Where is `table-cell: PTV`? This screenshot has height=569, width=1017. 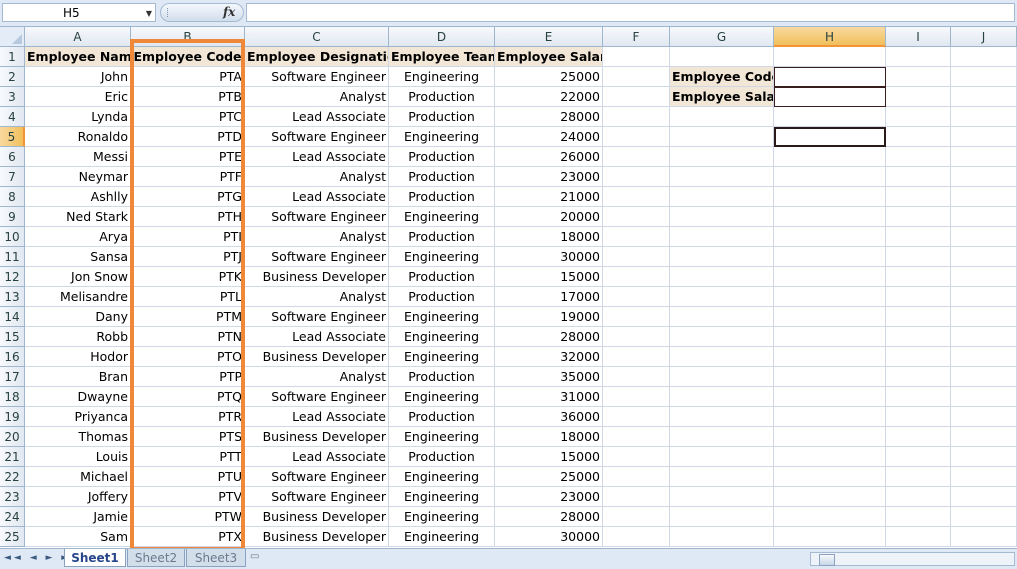
table-cell: PTV is located at coordinates (188, 497).